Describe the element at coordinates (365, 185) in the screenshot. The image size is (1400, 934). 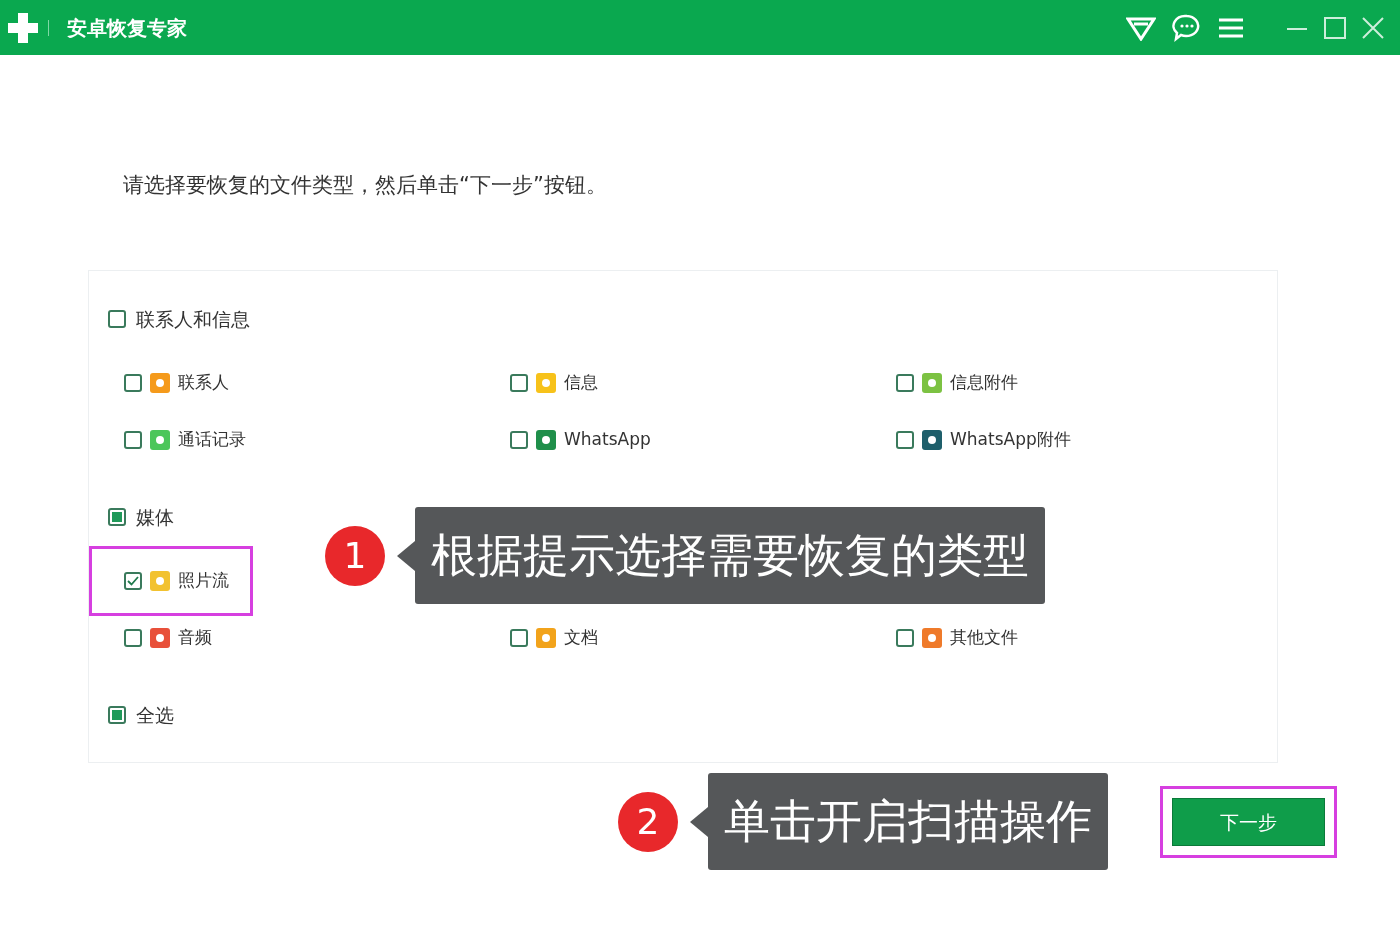
I see `instruction-text: 请选择要恢复的文件类型，然后单击“下一步”按钮。` at that location.